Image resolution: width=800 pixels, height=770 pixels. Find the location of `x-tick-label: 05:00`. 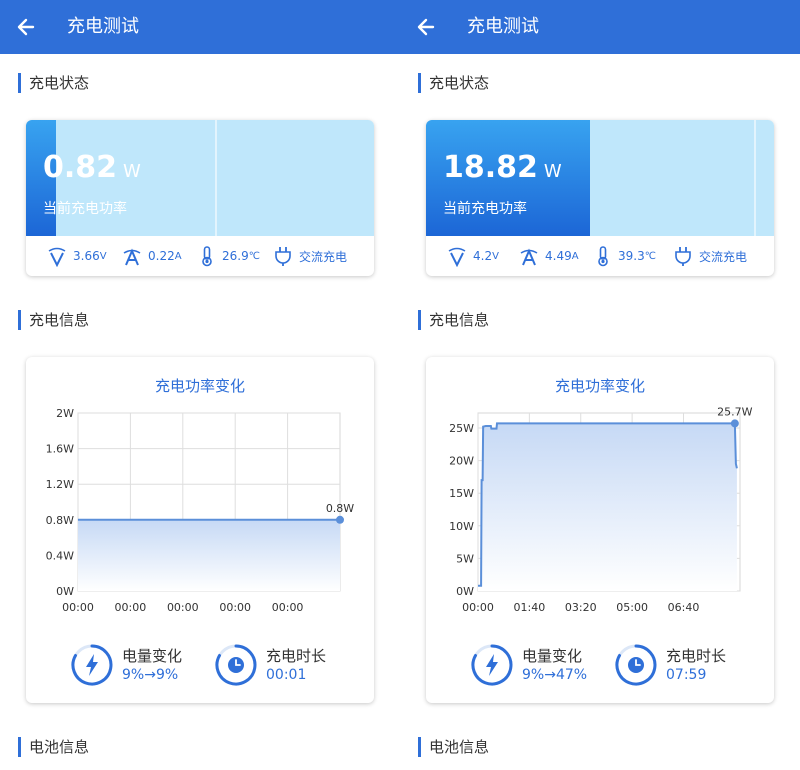

x-tick-label: 05:00 is located at coordinates (632, 607).